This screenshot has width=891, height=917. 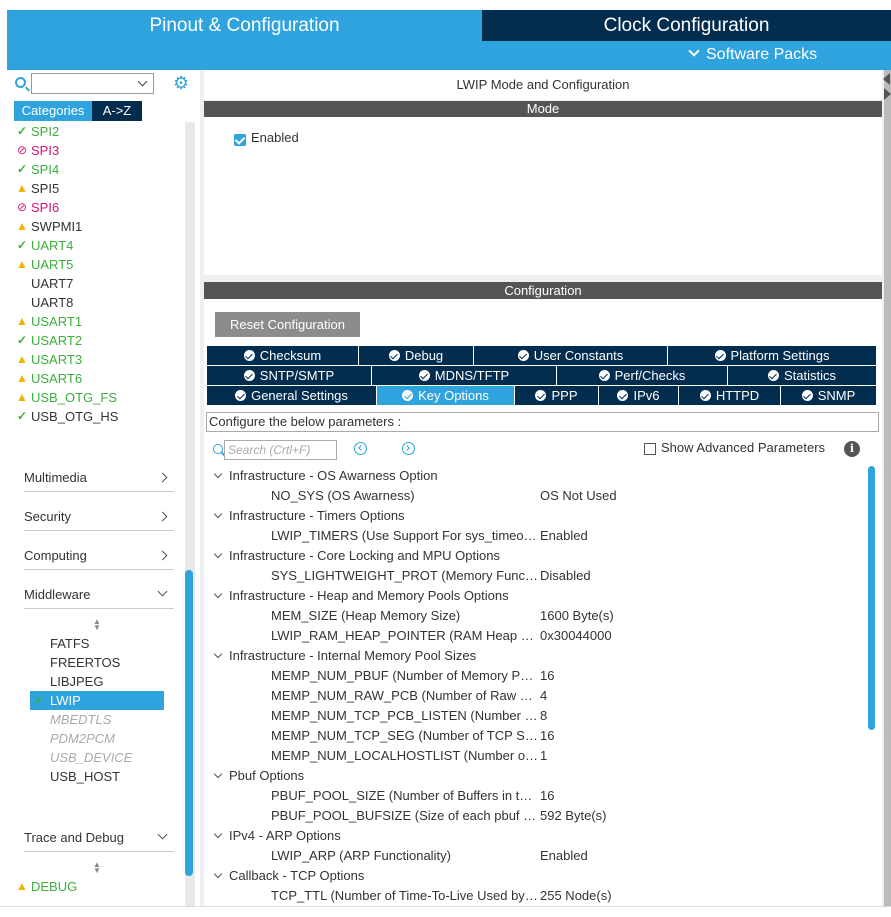 I want to click on tab-mdns-tftp: MDNS/TFTP, so click(x=464, y=375).